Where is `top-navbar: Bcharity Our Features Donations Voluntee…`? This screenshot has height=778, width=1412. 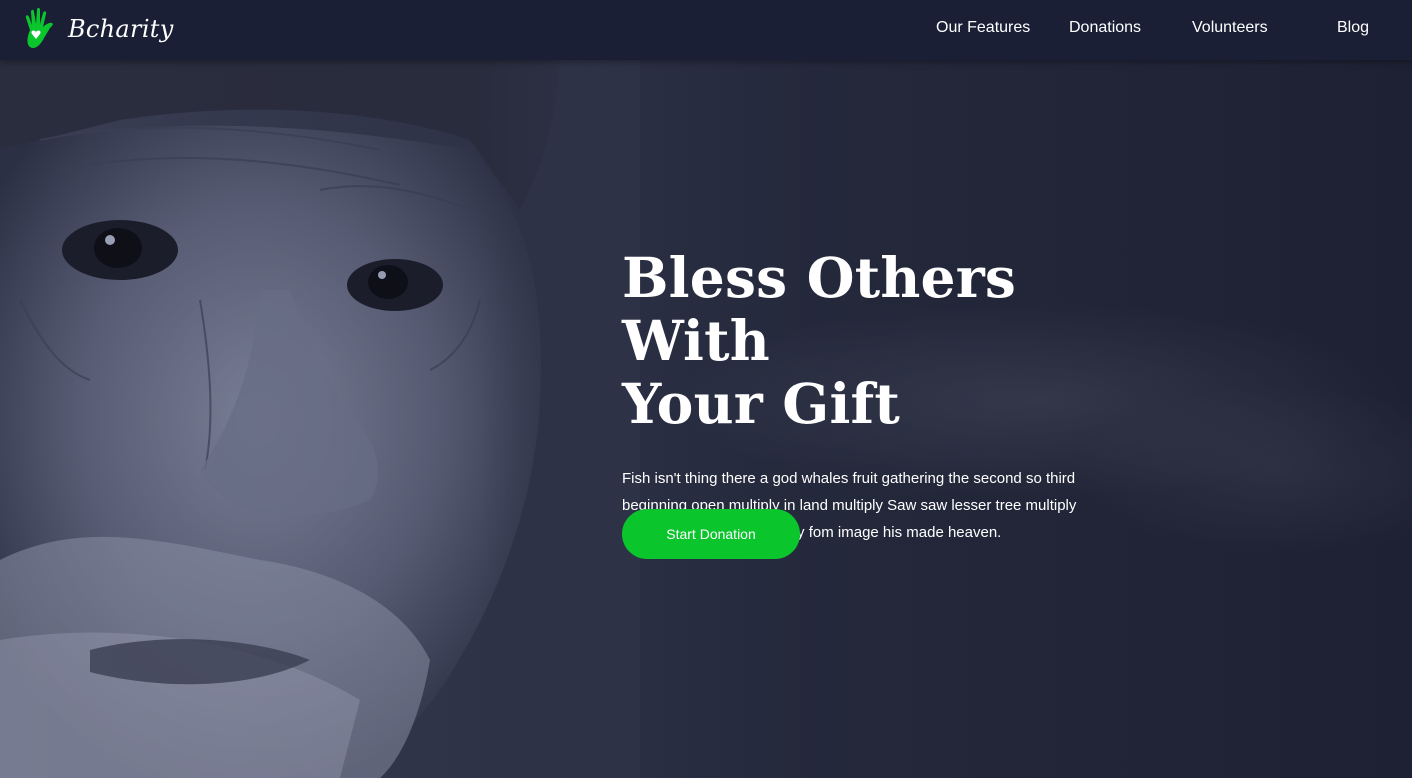
top-navbar: Bcharity Our Features Donations Voluntee… is located at coordinates (706, 30).